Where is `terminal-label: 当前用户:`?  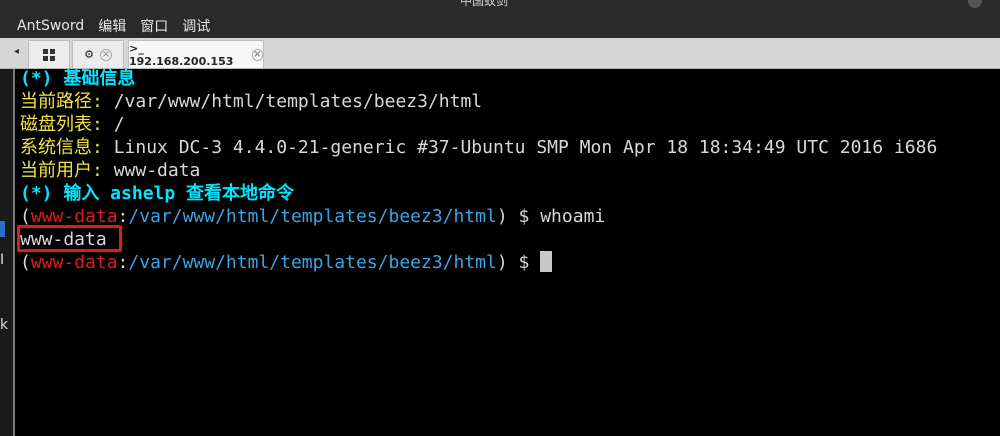 terminal-label: 当前用户: is located at coordinates (67, 170).